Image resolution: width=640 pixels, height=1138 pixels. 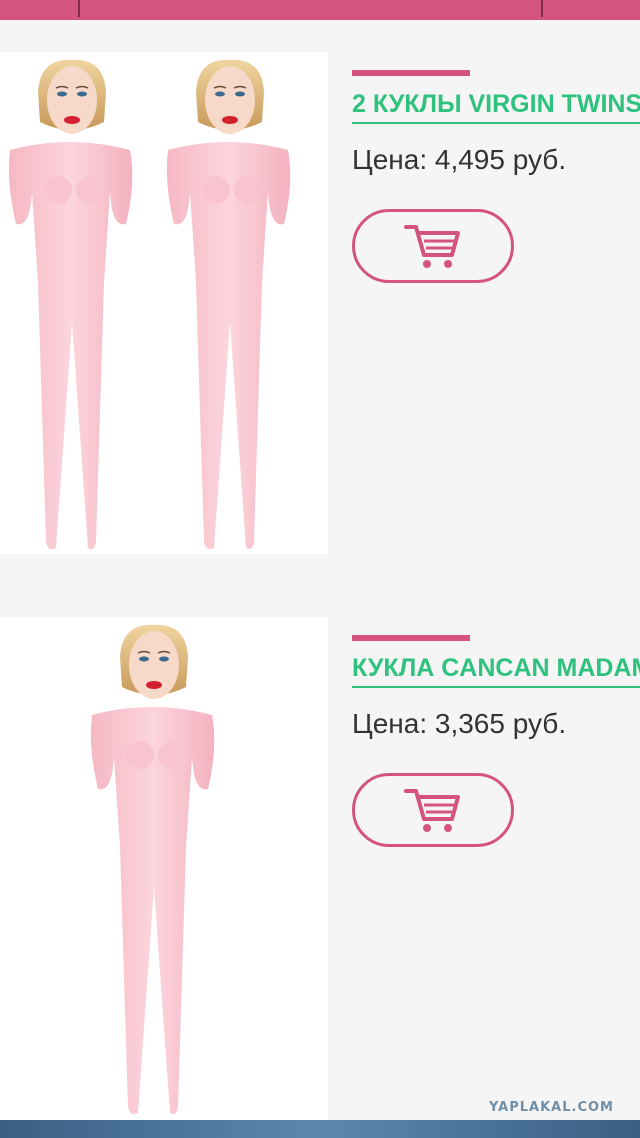 I want to click on product-price: Цена: 3,365 руб., so click(x=459, y=723).